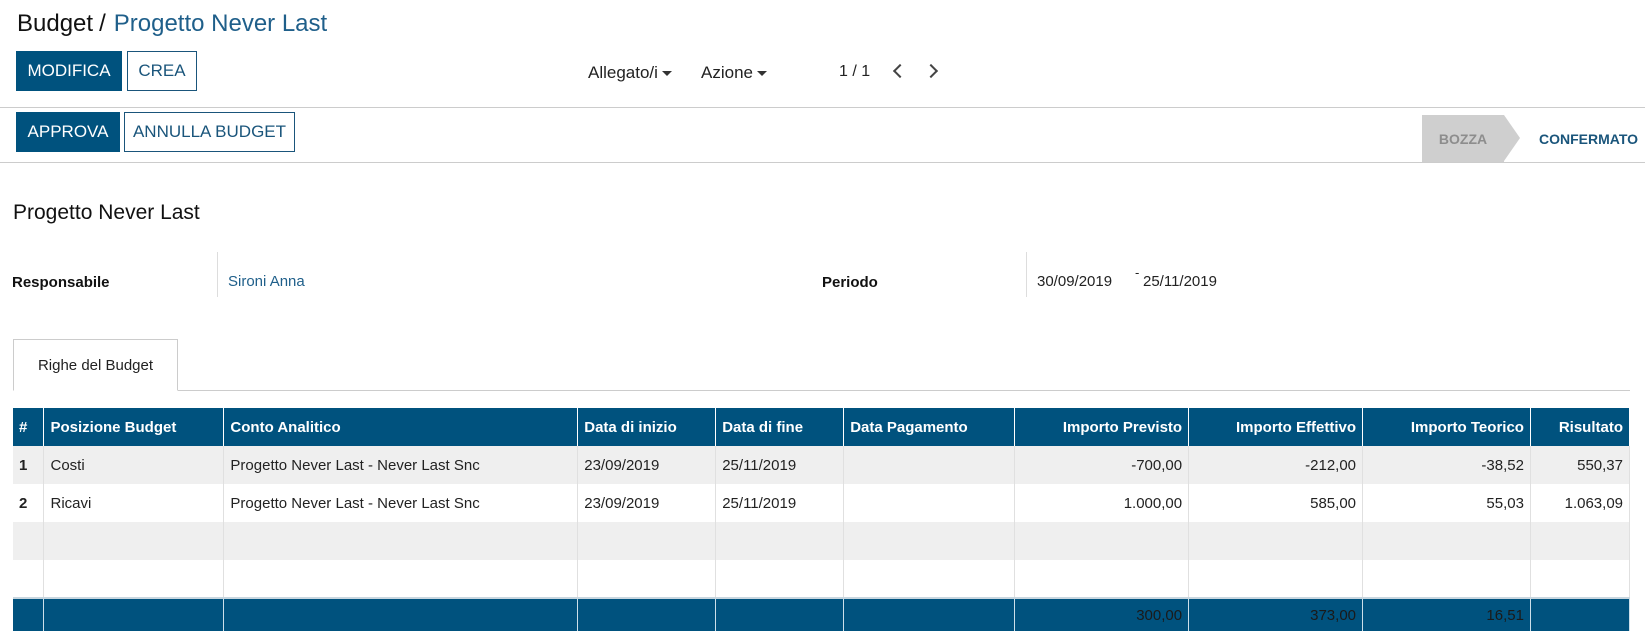 This screenshot has height=634, width=1645. Describe the element at coordinates (220, 23) in the screenshot. I see `breadcrumb-current: Progetto Never Last` at that location.